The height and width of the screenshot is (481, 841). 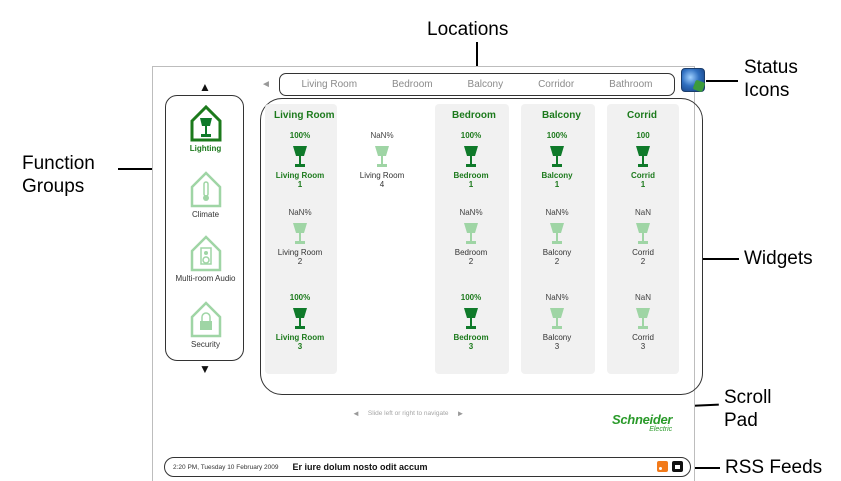 I want to click on widget-column-title-bedroom: Bedroom, so click(x=474, y=115).